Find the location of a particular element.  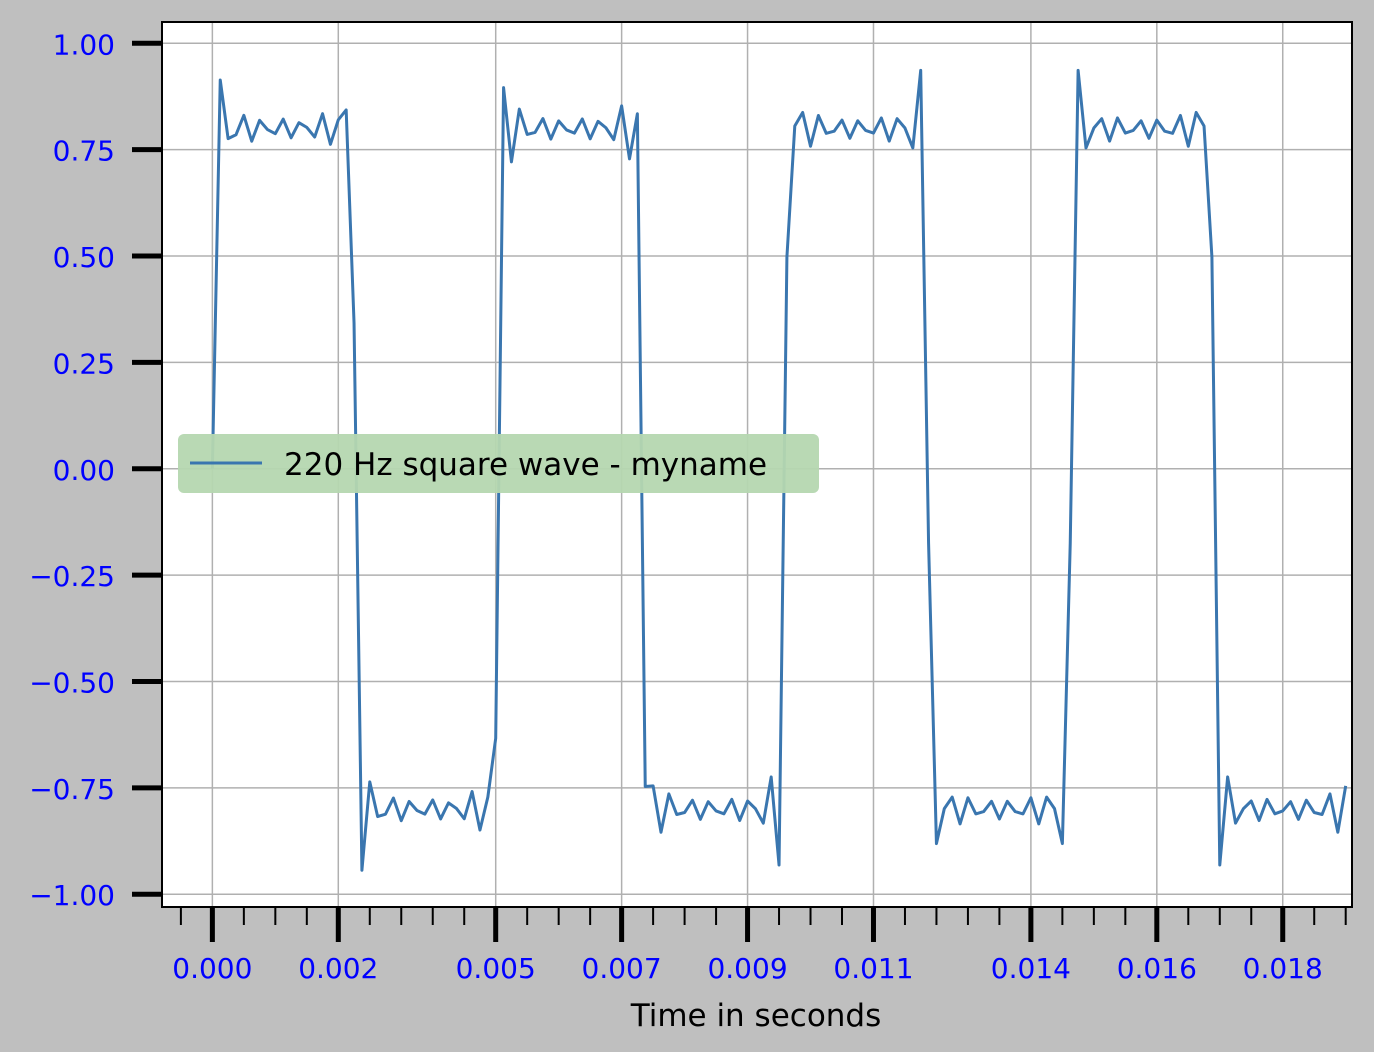

y-tick-label: 1.00 is located at coordinates (84, 44).